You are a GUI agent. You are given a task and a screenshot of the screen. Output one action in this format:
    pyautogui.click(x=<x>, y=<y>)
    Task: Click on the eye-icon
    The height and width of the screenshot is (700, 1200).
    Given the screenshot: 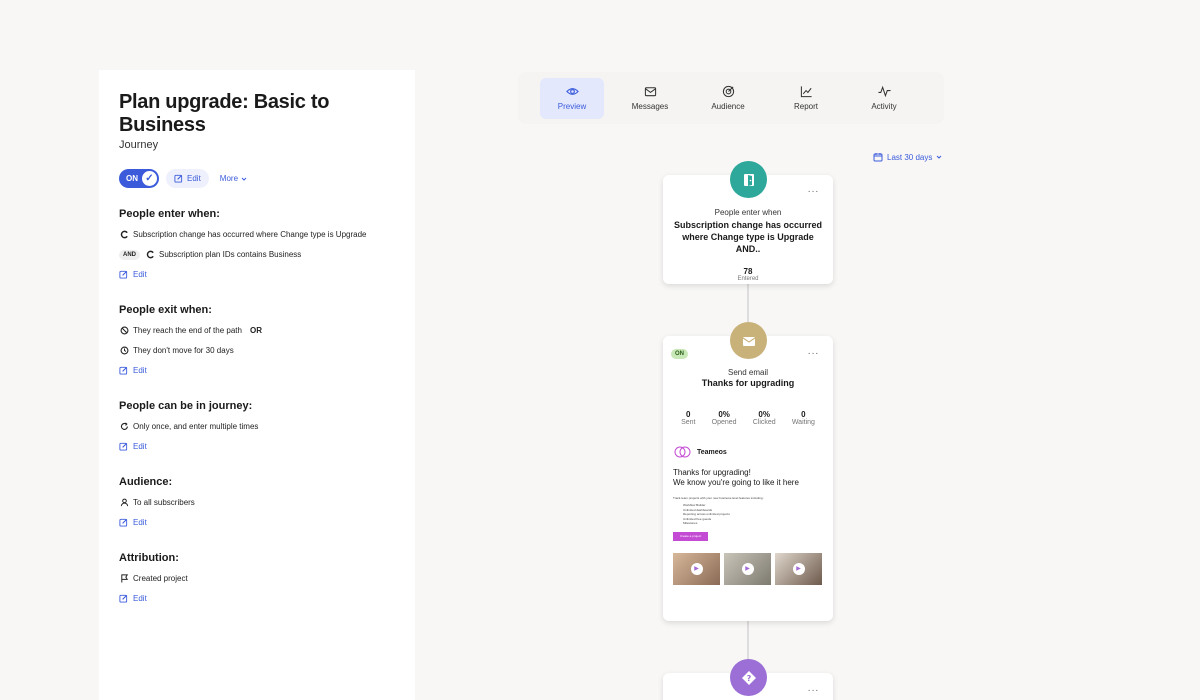 What is the action you would take?
    pyautogui.click(x=572, y=91)
    